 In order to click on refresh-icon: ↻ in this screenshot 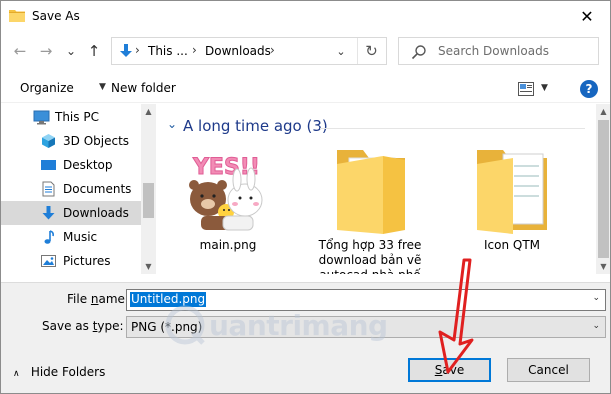, I will do `click(371, 51)`.